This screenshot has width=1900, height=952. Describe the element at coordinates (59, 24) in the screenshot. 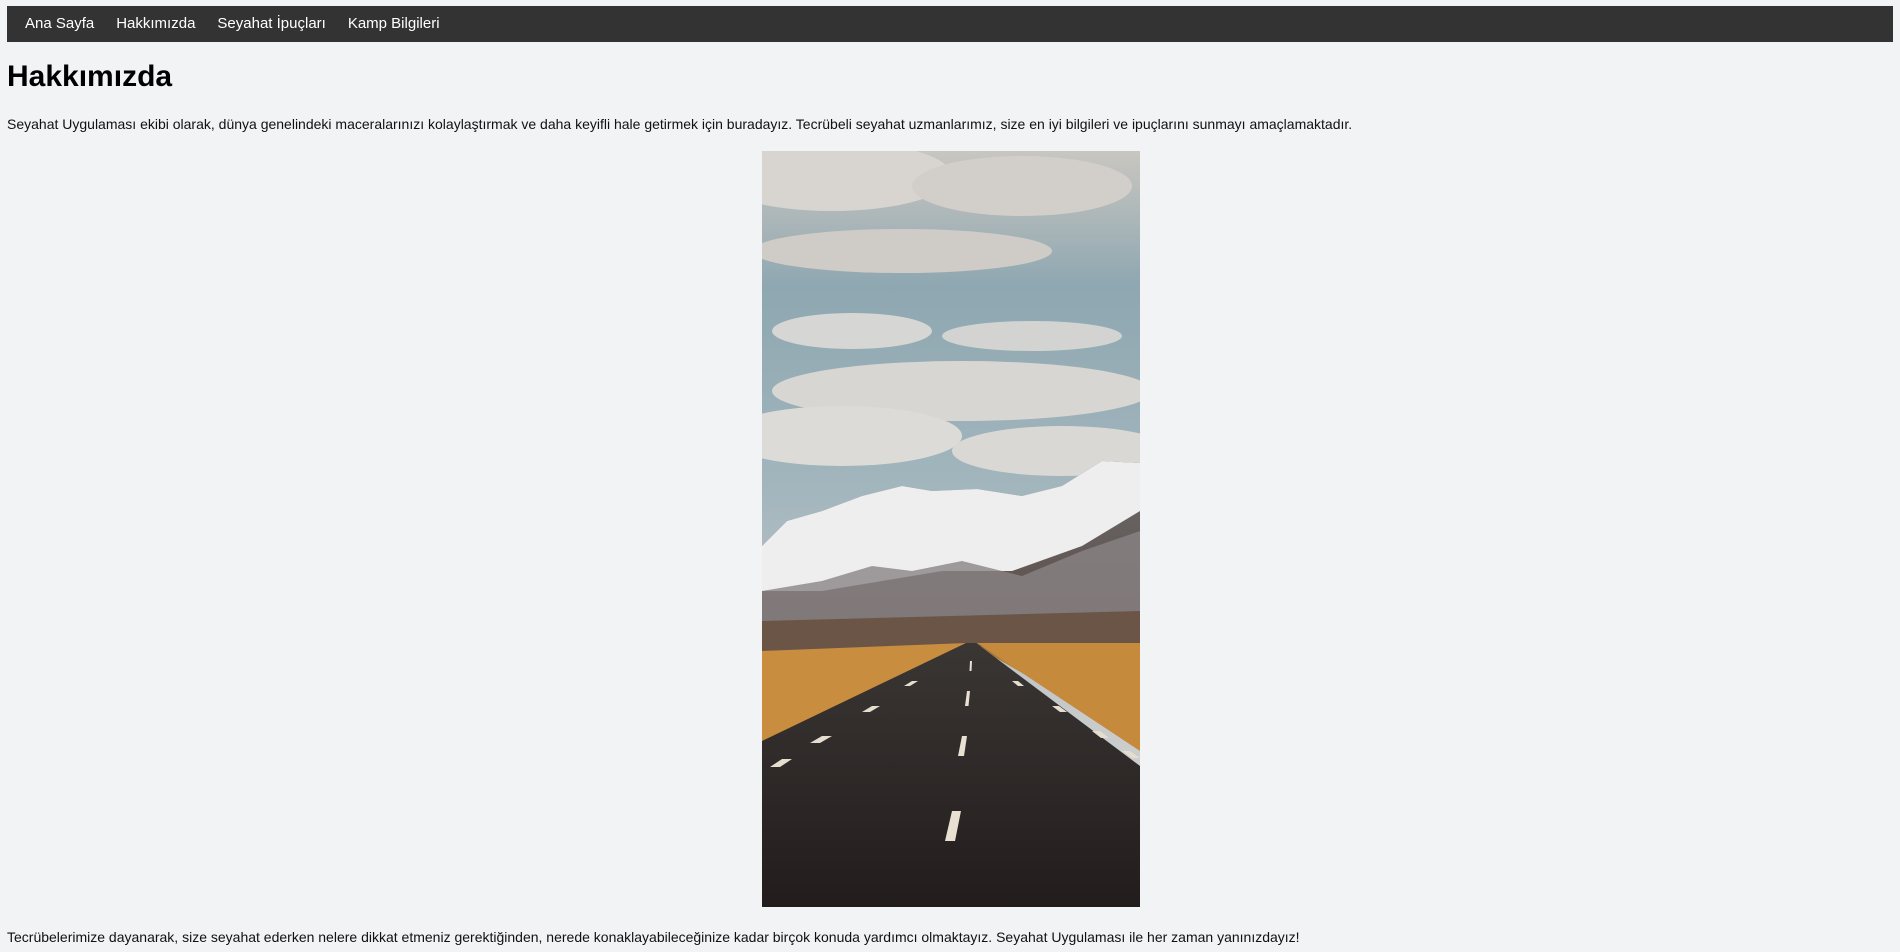

I see `nav-link-ana-sayfa: Ana Sayfa` at that location.